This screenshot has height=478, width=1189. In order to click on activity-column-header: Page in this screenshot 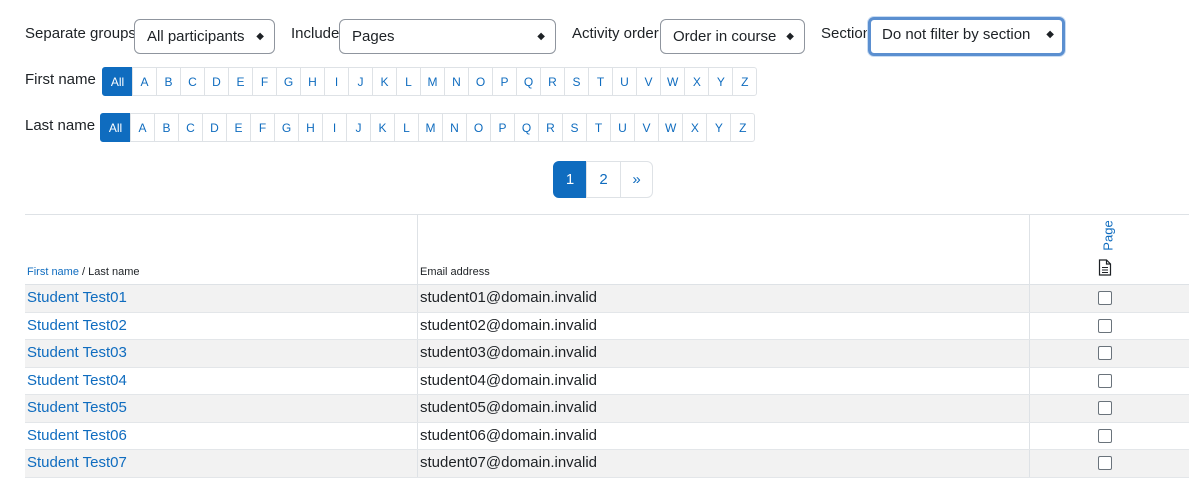, I will do `click(1108, 235)`.